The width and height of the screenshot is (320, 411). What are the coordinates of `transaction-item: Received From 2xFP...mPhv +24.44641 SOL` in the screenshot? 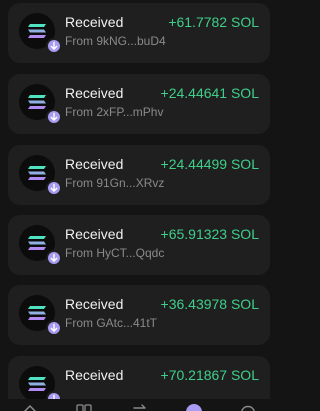 It's located at (139, 104).